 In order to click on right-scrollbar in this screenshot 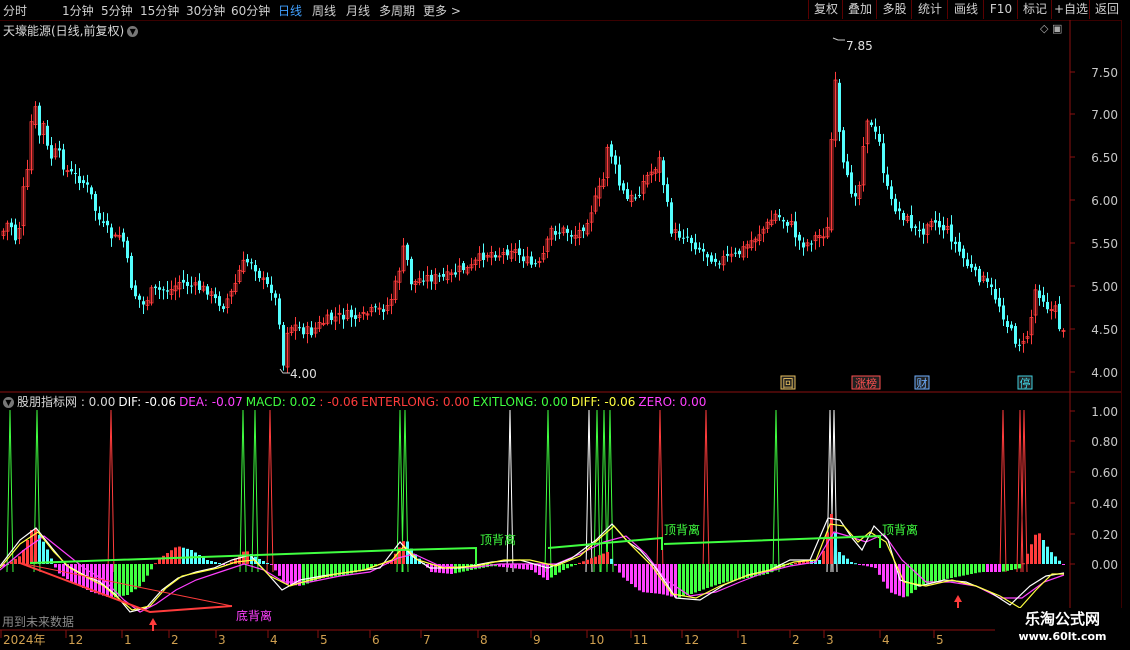, I will do `click(1125, 330)`.